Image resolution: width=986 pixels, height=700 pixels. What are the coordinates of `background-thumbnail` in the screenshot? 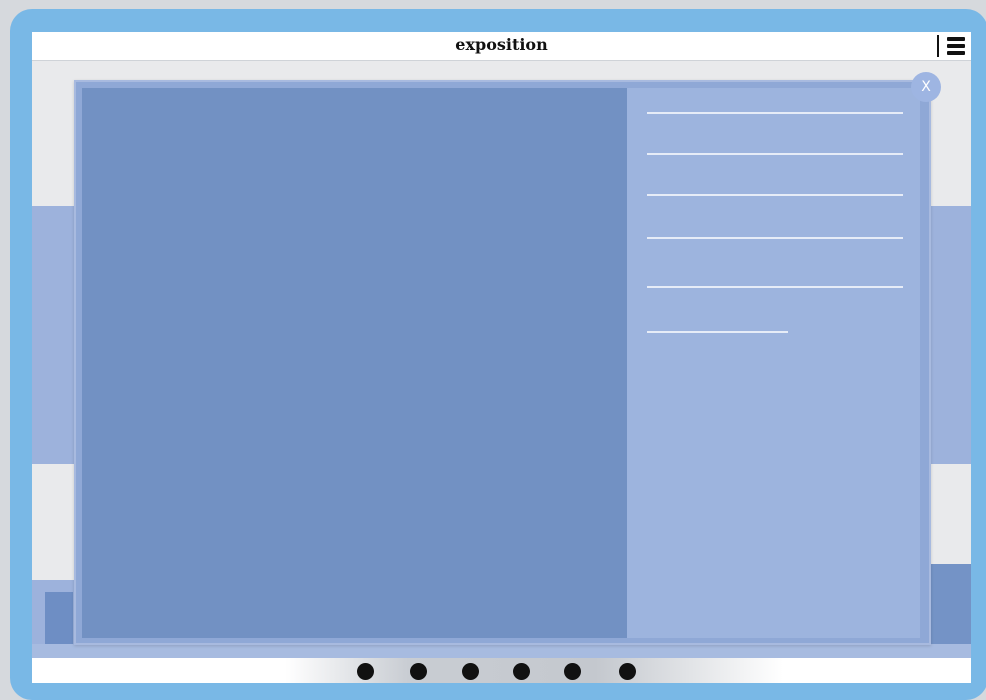 It's located at (59, 618).